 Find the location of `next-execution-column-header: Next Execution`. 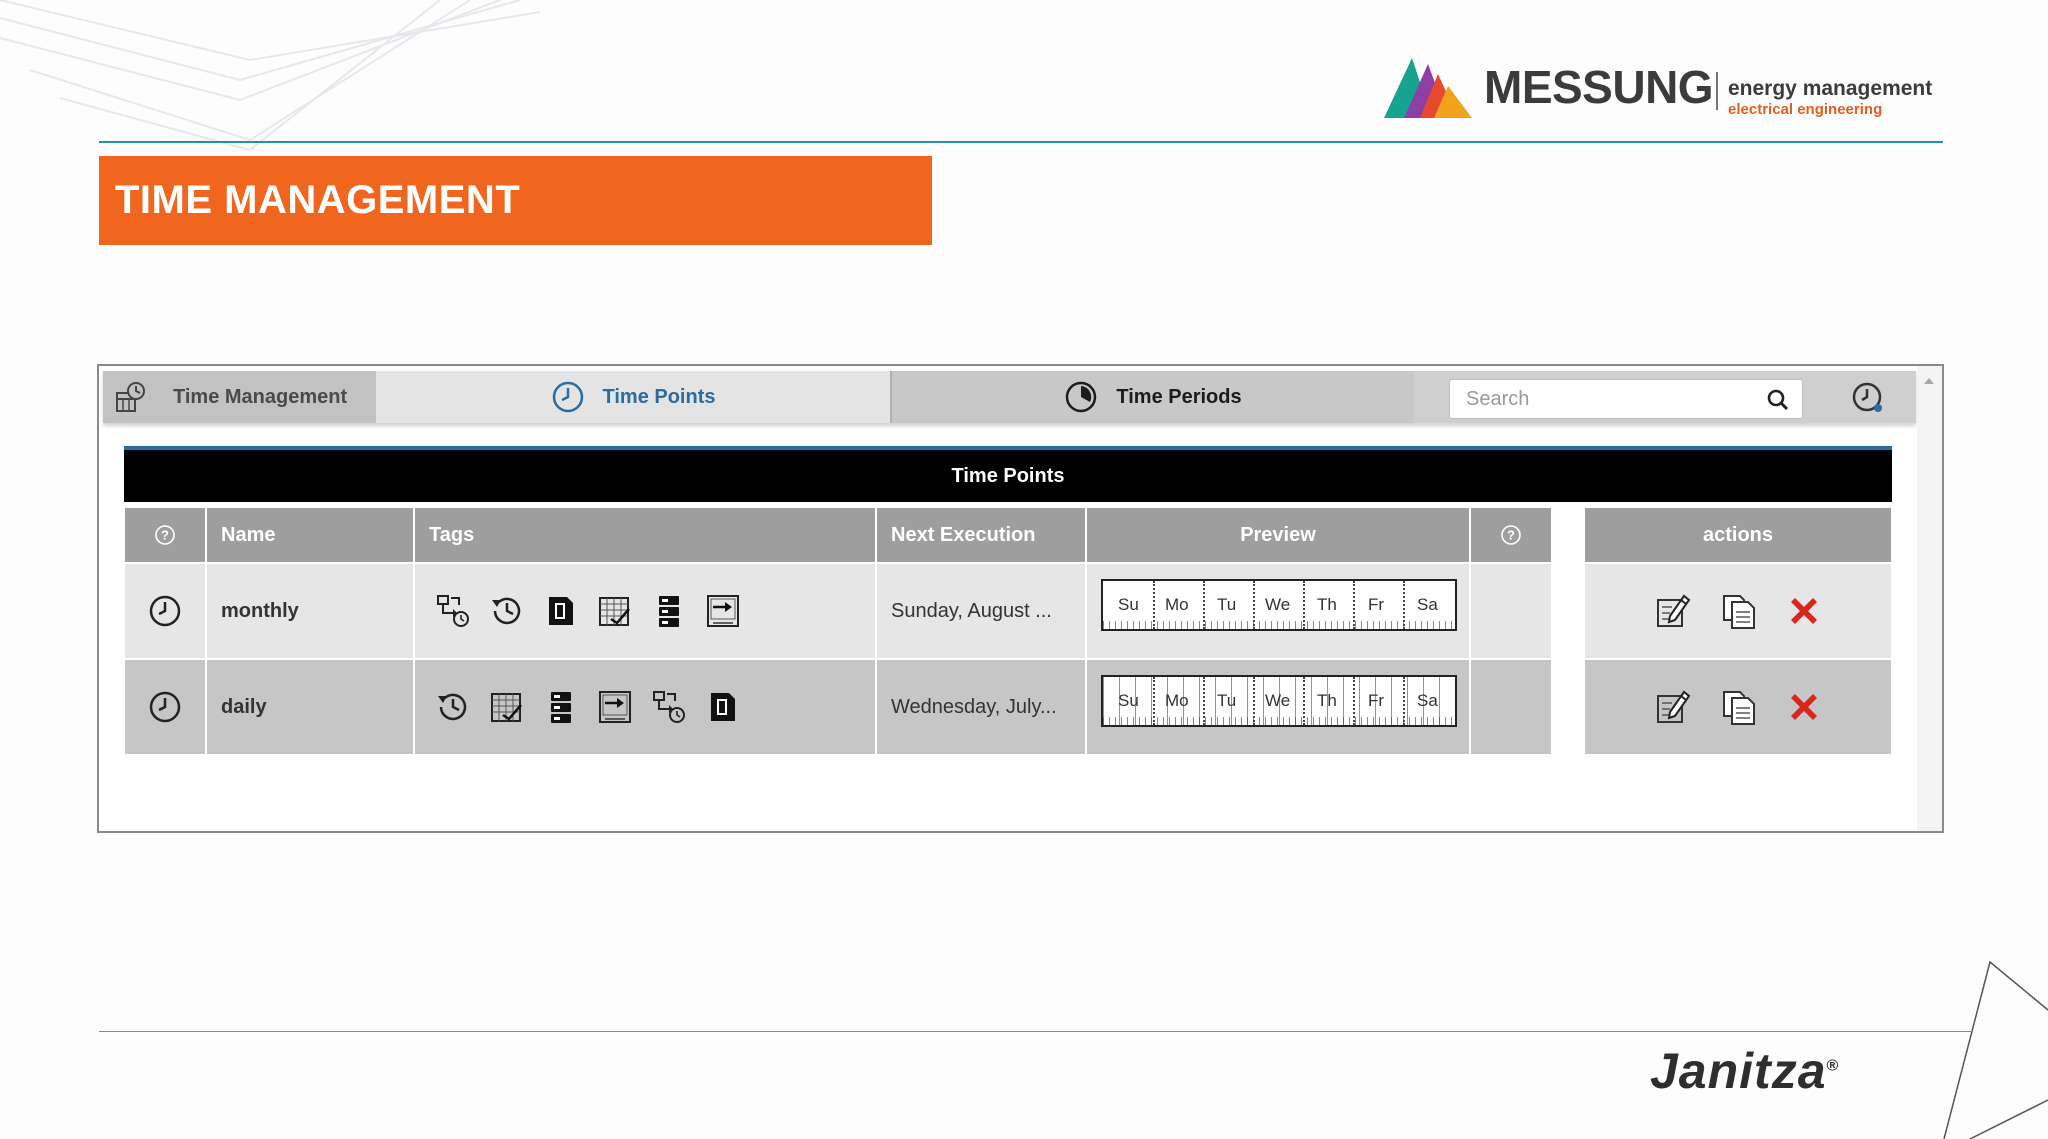

next-execution-column-header: Next Execution is located at coordinates (981, 535).